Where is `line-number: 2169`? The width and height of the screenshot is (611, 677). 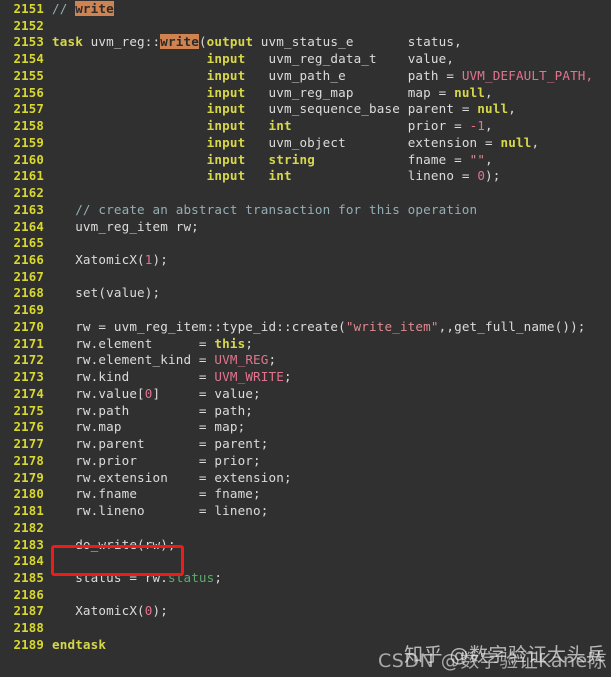 line-number: 2169 is located at coordinates (28, 310).